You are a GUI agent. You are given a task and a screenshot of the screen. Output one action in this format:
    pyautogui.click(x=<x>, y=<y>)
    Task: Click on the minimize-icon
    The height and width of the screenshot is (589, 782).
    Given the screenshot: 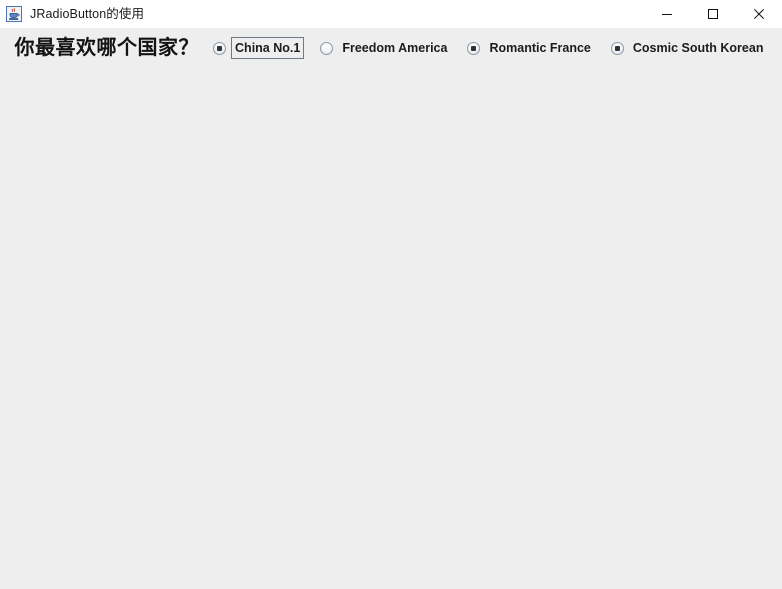 What is the action you would take?
    pyautogui.click(x=667, y=14)
    